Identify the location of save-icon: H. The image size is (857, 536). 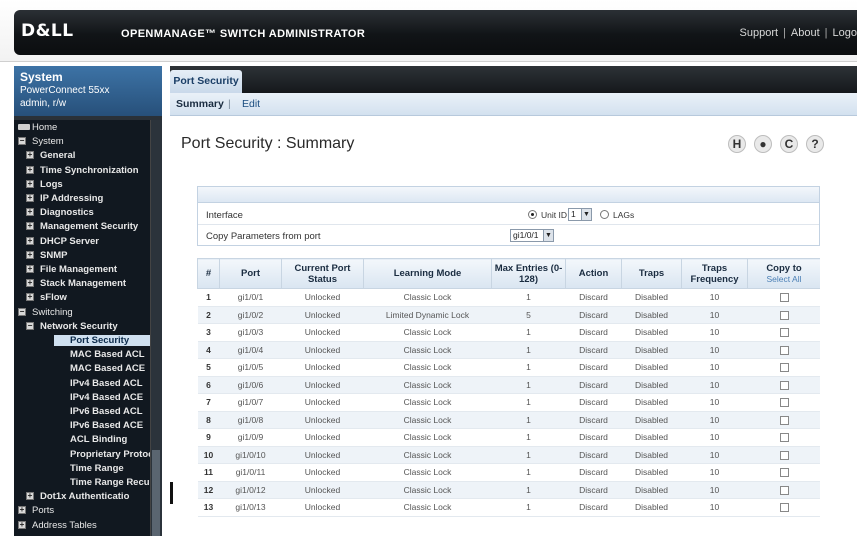
(737, 144).